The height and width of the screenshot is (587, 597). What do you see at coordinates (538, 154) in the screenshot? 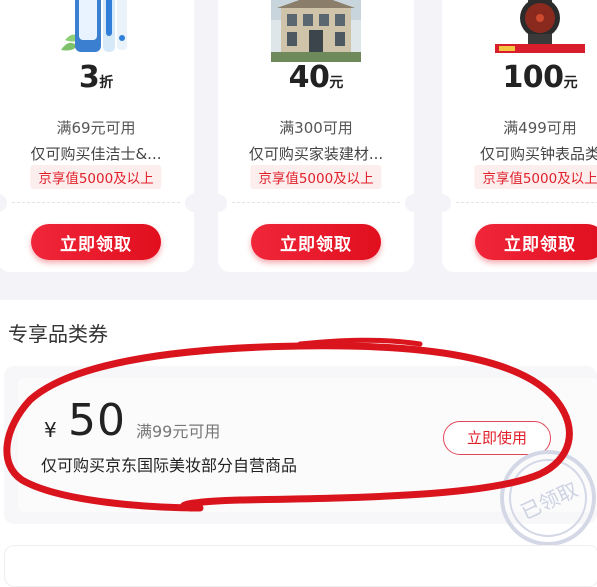
I see `coupon-scope: 仅可购买钟表品类` at bounding box center [538, 154].